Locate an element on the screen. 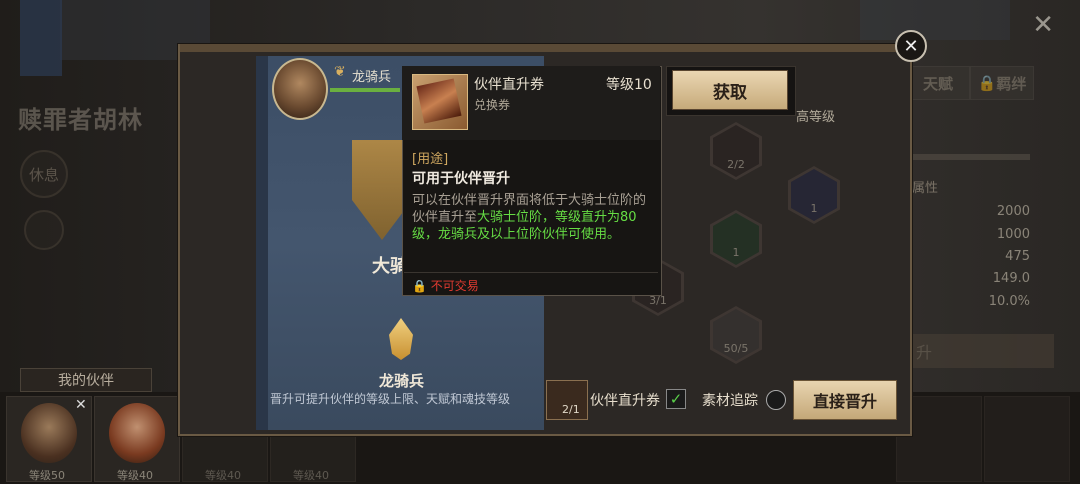 The image size is (1080, 484). banner-edge is located at coordinates (262, 243).